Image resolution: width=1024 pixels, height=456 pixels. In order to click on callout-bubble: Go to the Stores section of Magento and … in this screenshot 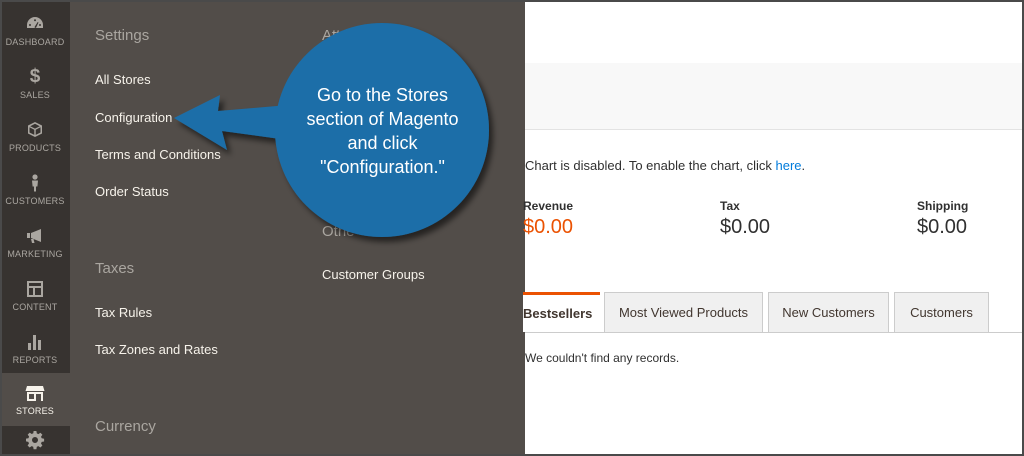, I will do `click(382, 130)`.